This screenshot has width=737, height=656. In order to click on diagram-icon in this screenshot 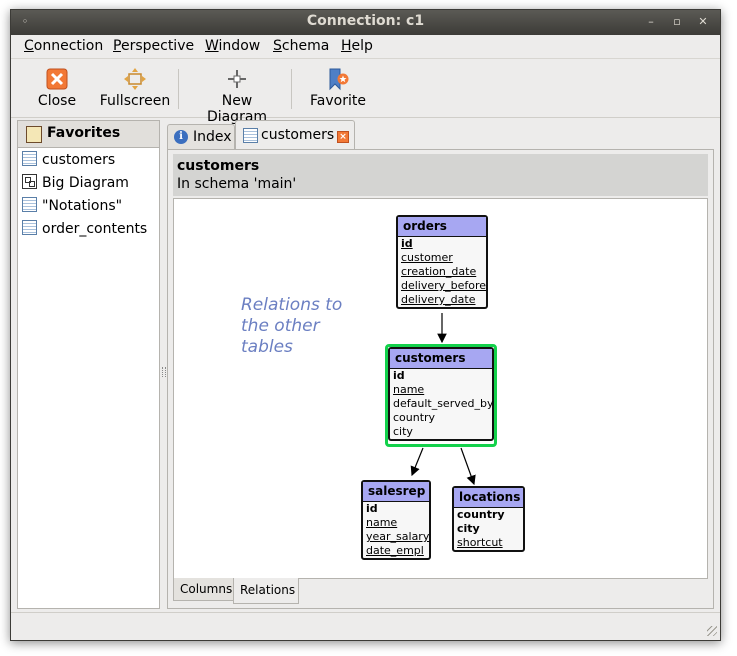, I will do `click(29, 181)`.